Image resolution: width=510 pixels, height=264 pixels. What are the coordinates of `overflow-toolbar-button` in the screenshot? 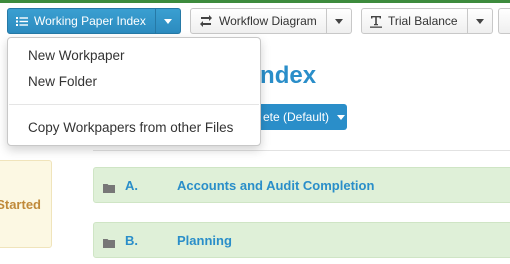 It's located at (504, 21).